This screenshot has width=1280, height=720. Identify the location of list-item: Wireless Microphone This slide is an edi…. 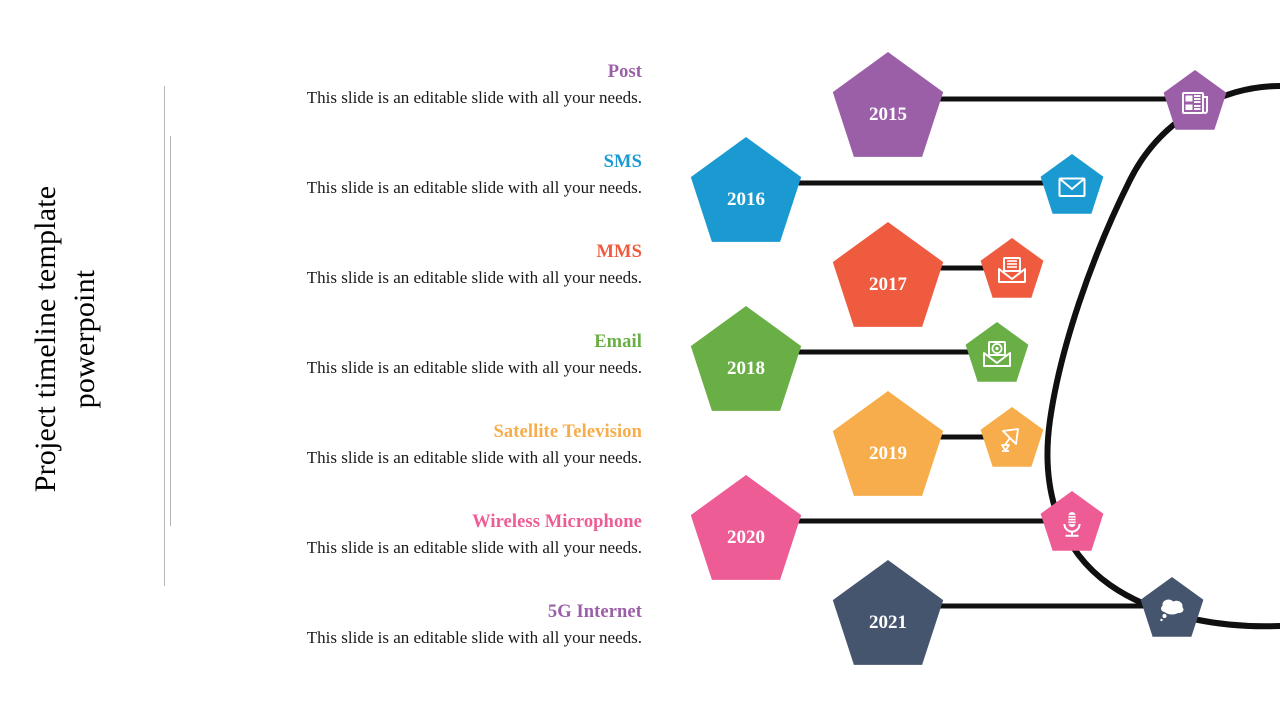
(436, 557).